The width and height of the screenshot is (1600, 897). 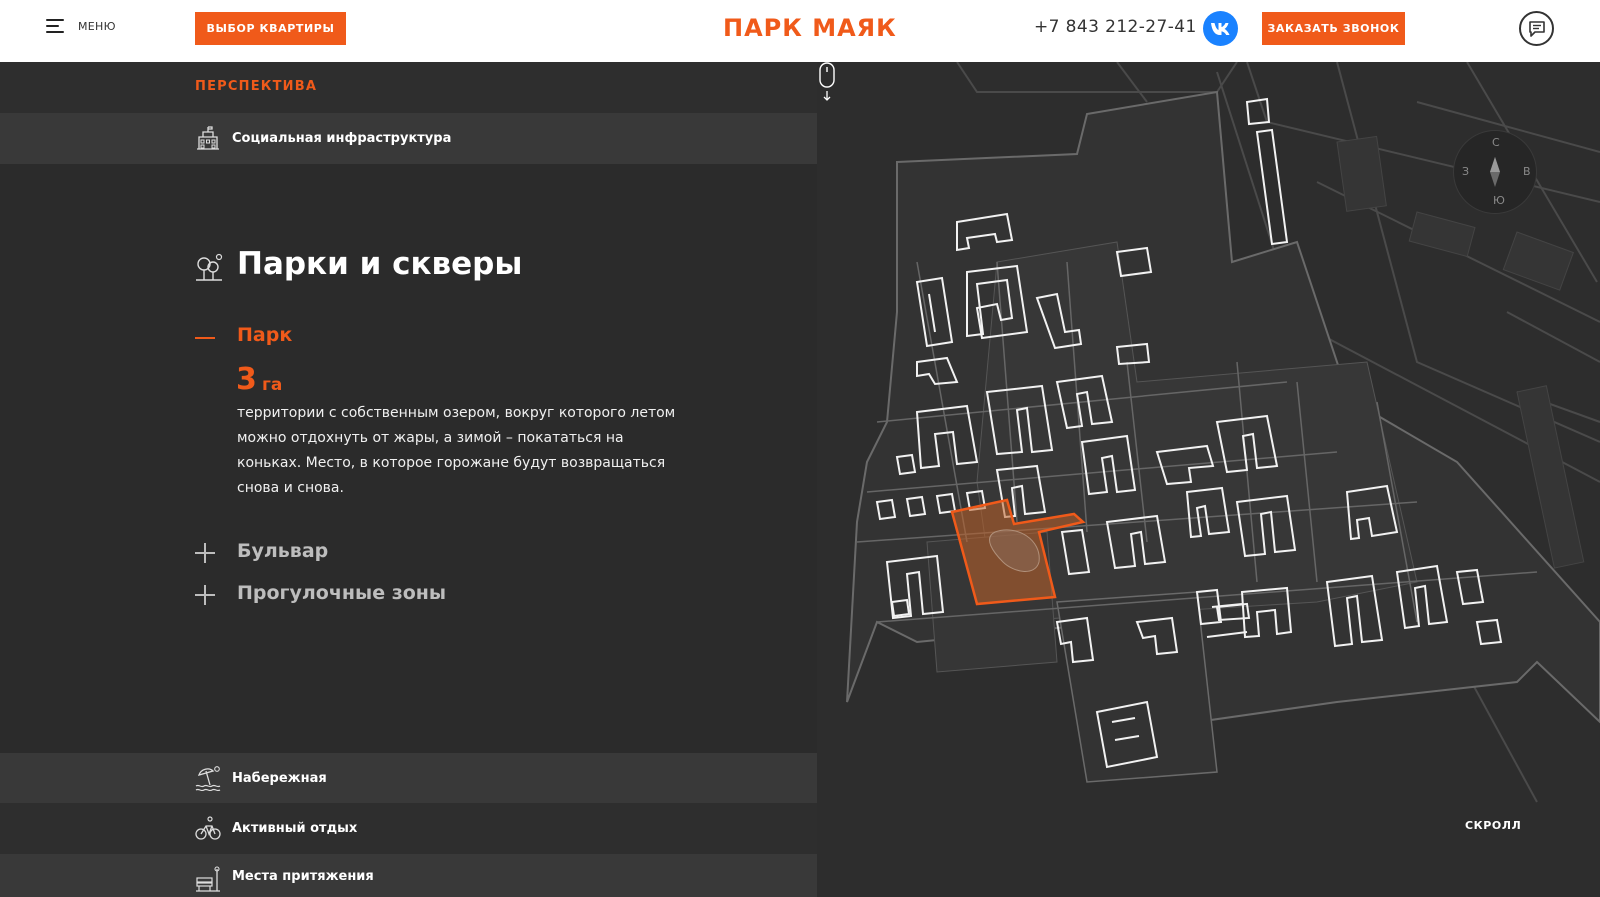 I want to click on nav-item-social-infrastructure: Социальная инфраструктура, so click(x=408, y=138).